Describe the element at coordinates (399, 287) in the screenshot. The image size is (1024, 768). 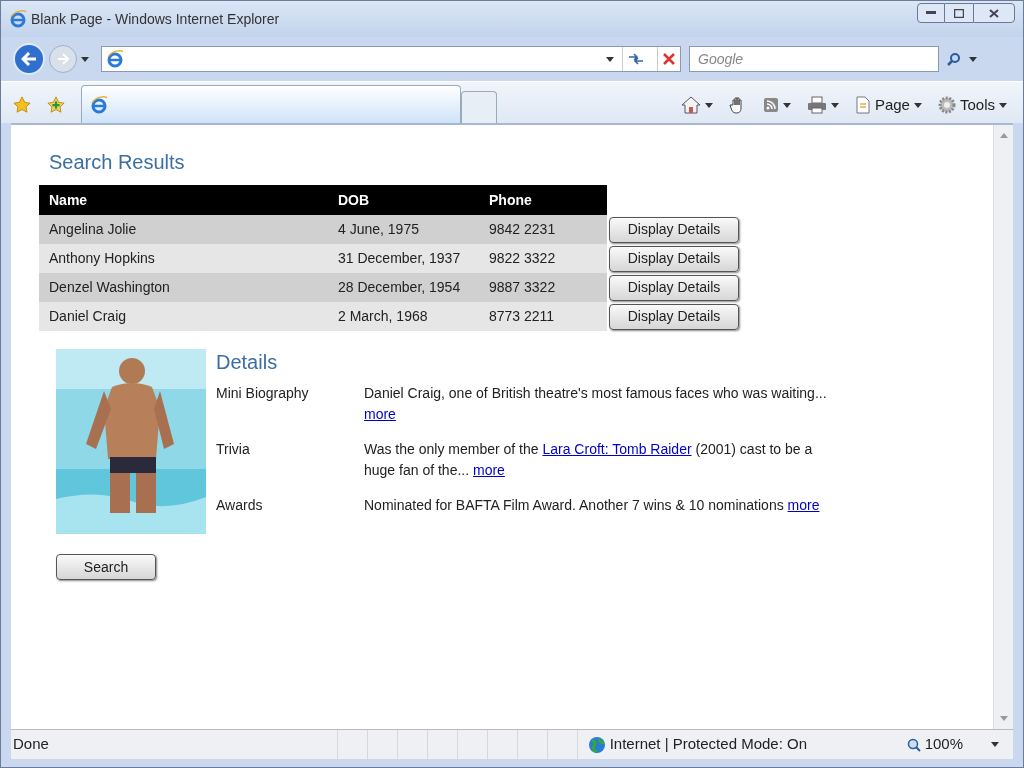
I see `table-cell-text: 28 December, 1954` at that location.